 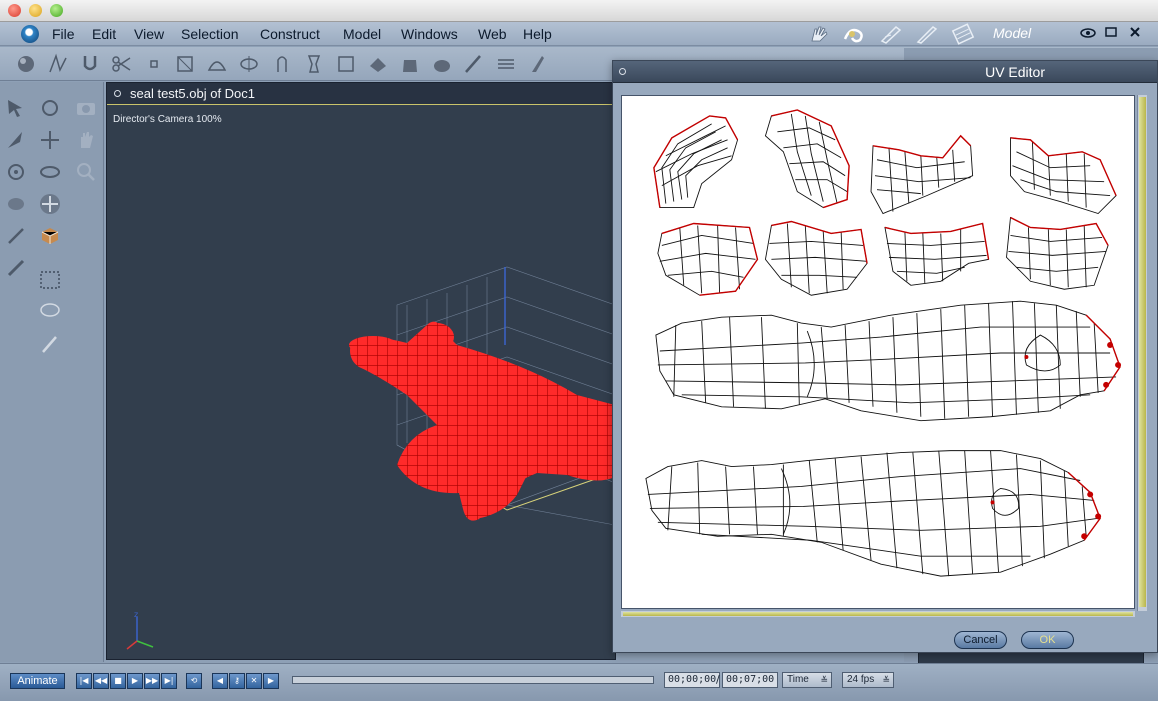 I want to click on window-title-bar, so click(x=579, y=11).